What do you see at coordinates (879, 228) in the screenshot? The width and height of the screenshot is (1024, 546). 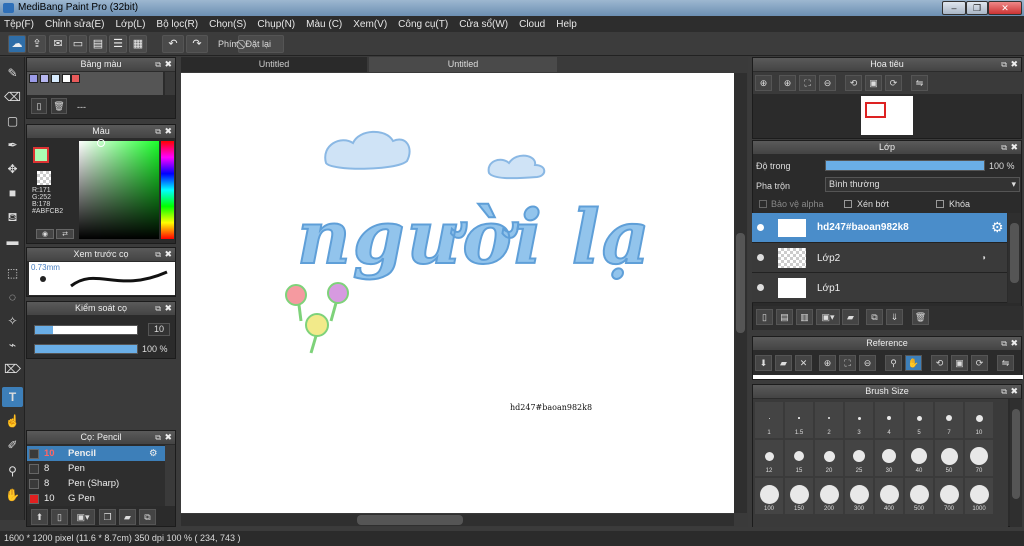 I see `layer-row: hd247#baoan982k8 ⚙` at bounding box center [879, 228].